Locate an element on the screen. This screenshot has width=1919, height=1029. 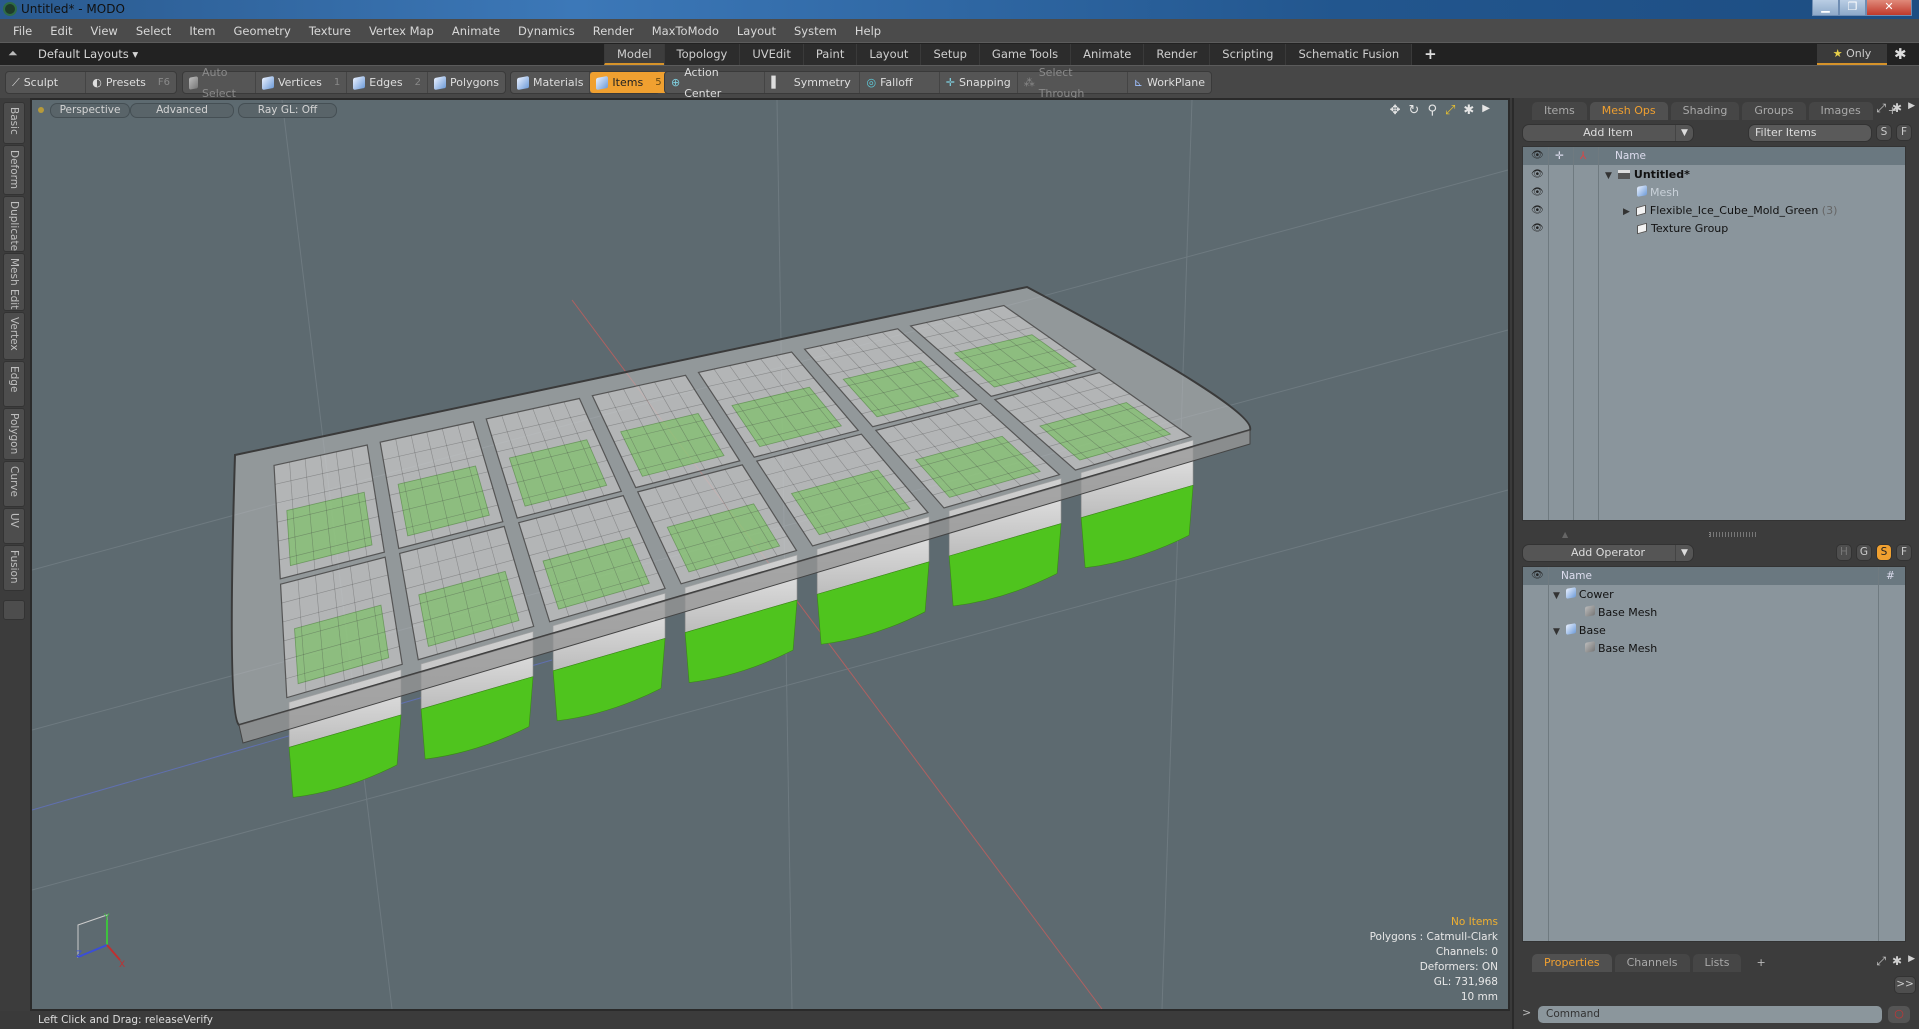
filter-items-input: Filter Items is located at coordinates (1810, 133).